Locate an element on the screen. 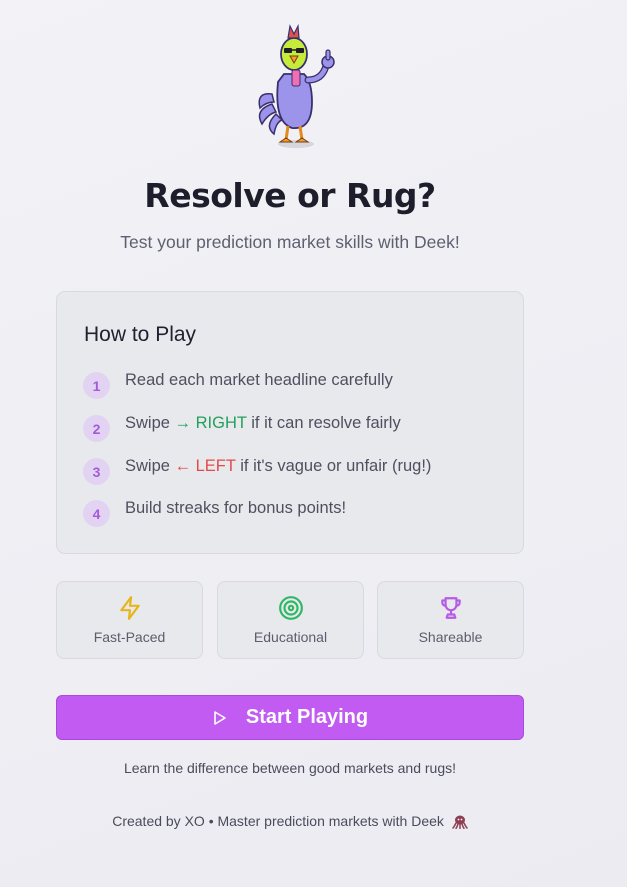  start-playing-label: Start Playing is located at coordinates (307, 717).